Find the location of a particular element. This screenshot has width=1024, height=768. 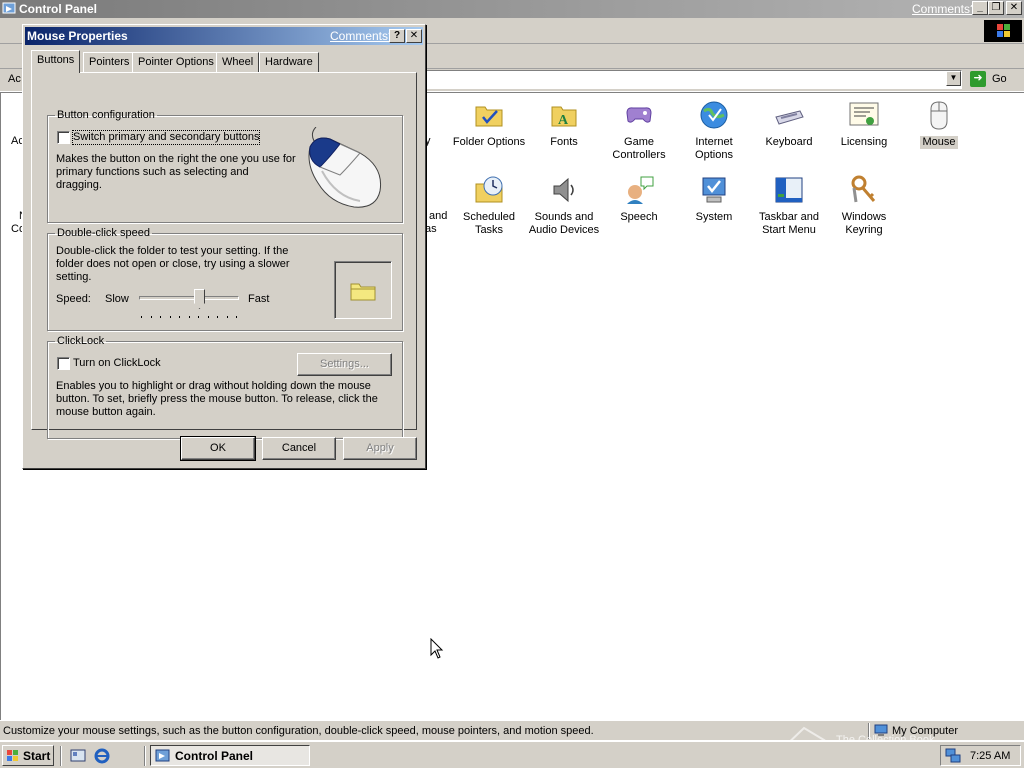

dialog-close-button: ✕ is located at coordinates (414, 36).